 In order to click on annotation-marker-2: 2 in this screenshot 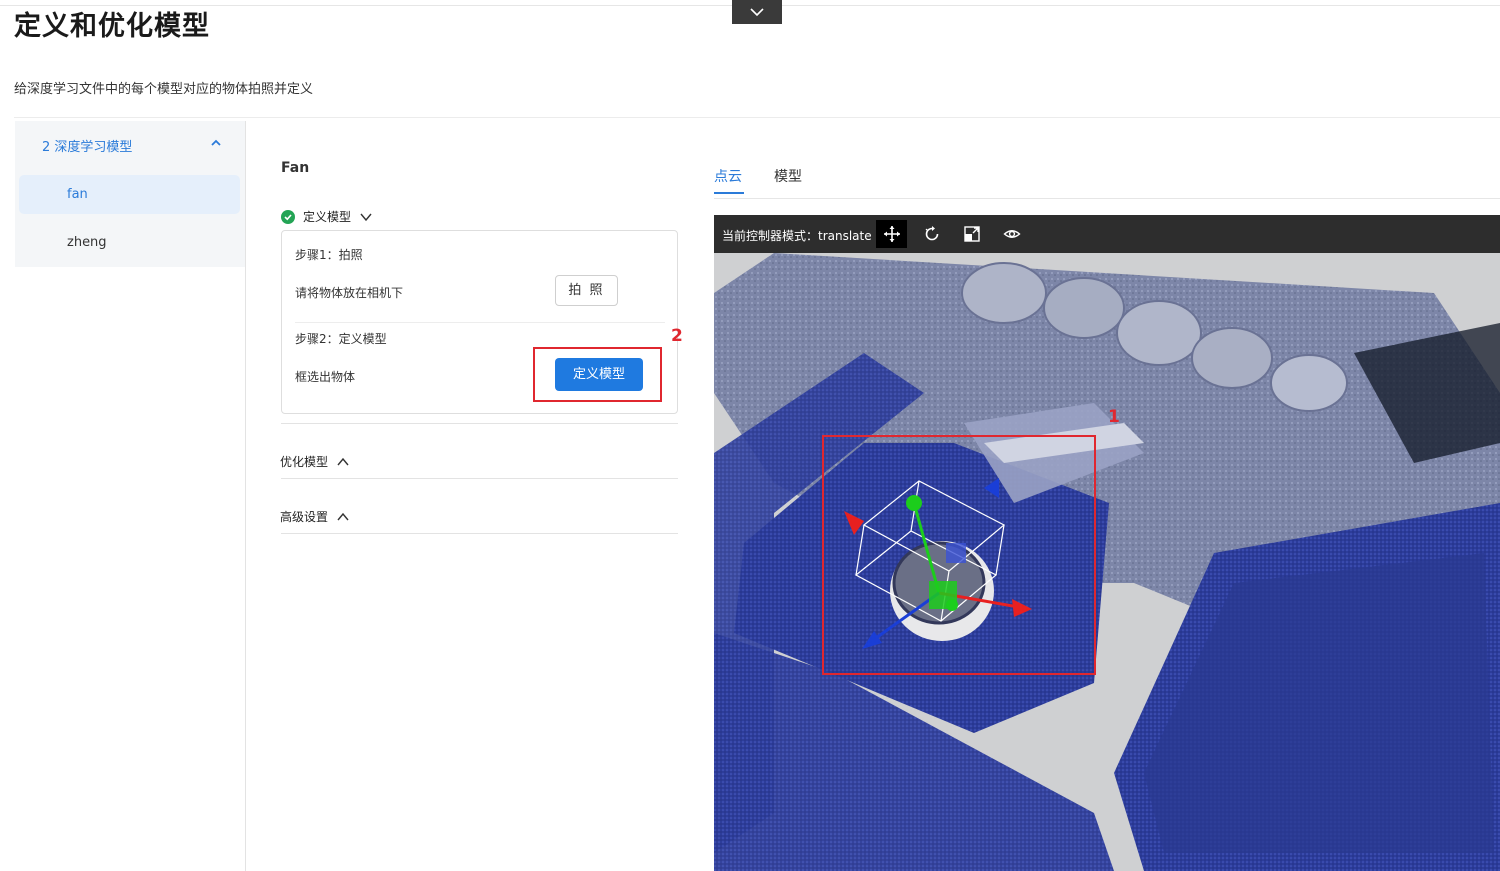, I will do `click(677, 336)`.